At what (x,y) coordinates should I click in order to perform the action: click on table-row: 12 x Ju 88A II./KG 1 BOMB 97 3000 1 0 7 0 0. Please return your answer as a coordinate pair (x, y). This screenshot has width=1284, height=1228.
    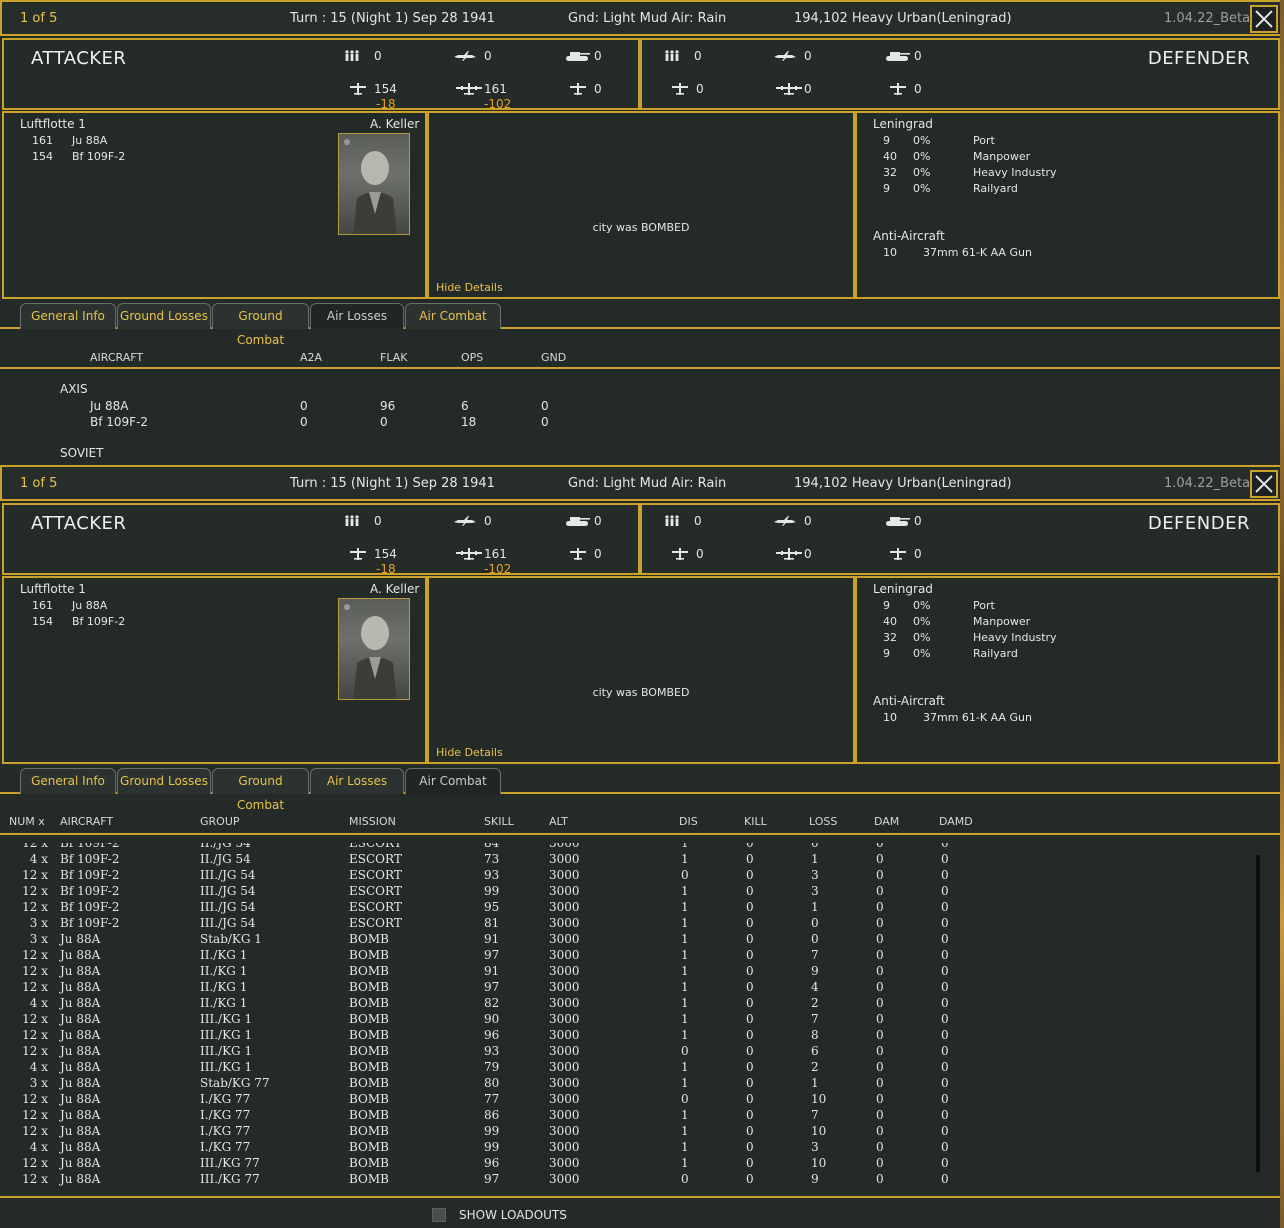
    Looking at the image, I should click on (630, 956).